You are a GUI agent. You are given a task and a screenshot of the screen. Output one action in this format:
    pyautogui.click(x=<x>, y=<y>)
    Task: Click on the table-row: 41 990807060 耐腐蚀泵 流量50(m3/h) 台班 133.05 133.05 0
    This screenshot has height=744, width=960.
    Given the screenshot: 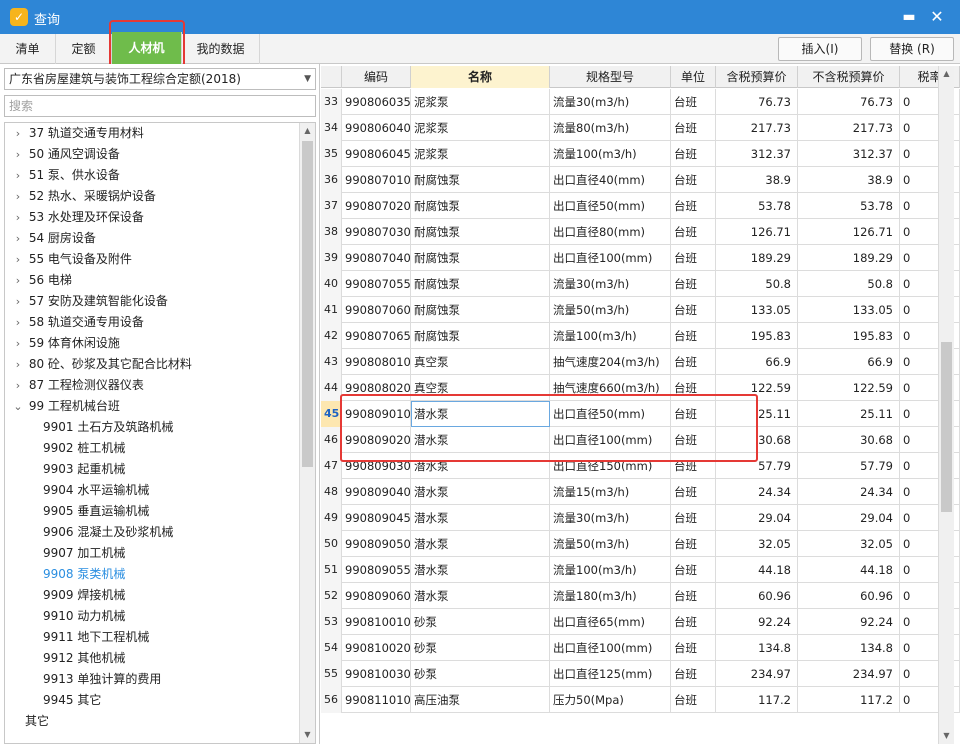 What is the action you would take?
    pyautogui.click(x=640, y=310)
    